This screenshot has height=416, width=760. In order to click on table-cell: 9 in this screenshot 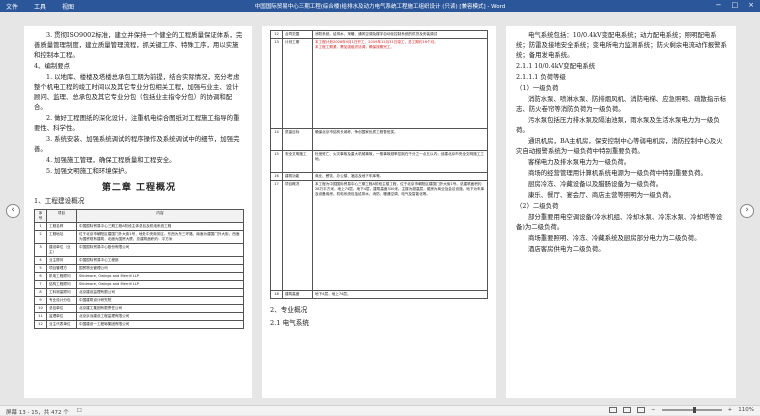, I will do `click(40, 300)`.